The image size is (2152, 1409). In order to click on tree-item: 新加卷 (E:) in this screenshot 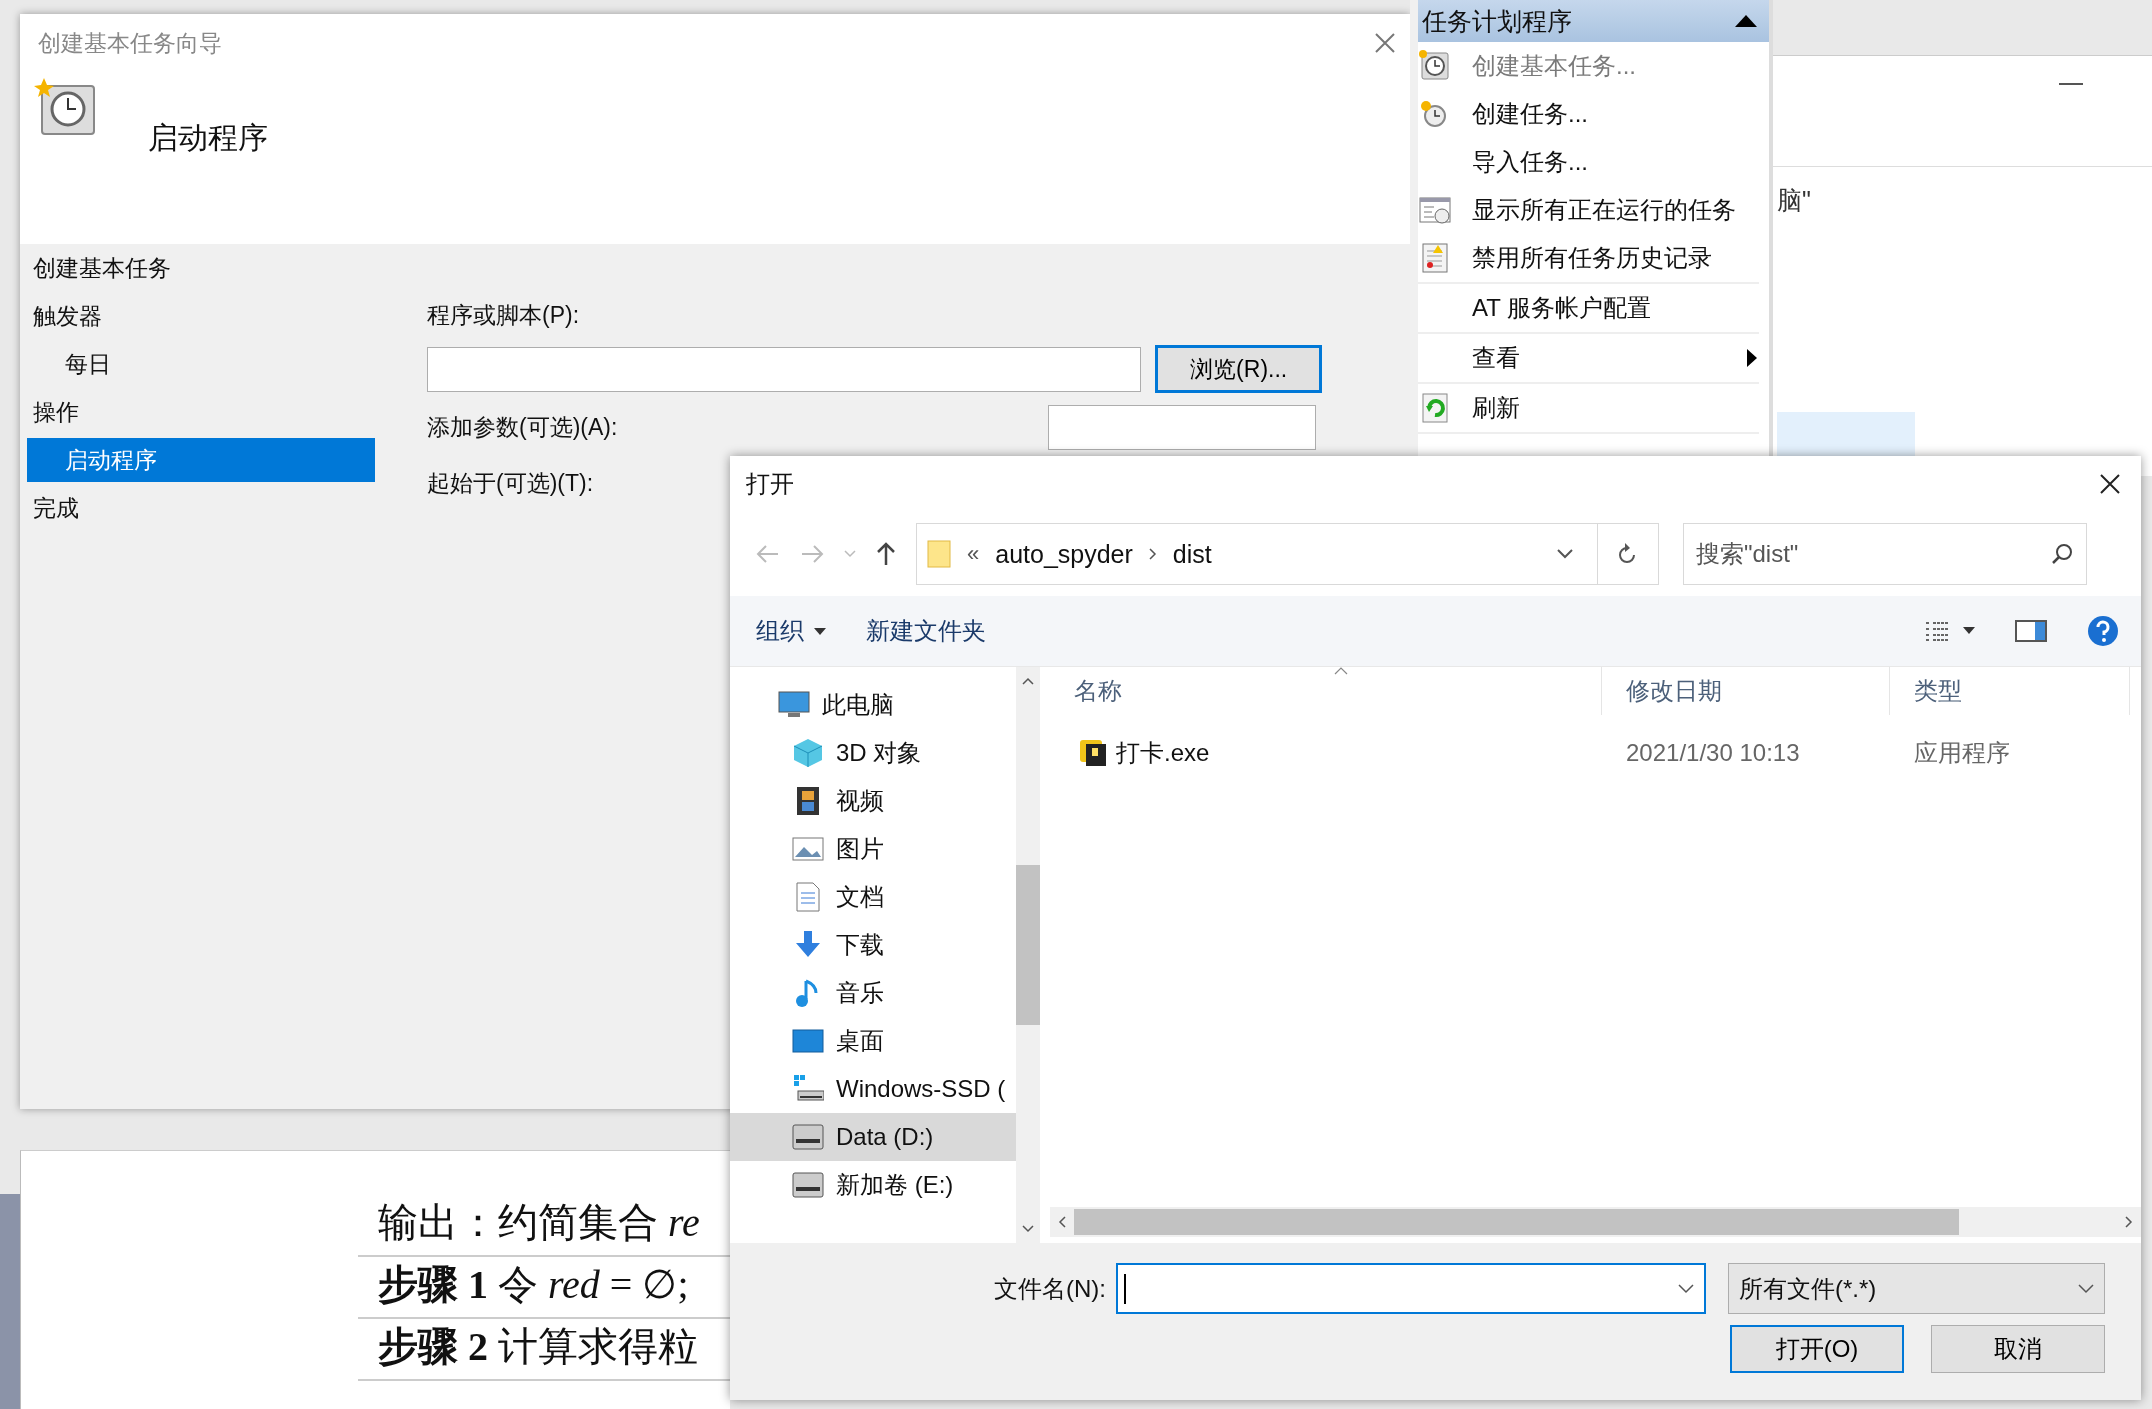, I will do `click(873, 1185)`.